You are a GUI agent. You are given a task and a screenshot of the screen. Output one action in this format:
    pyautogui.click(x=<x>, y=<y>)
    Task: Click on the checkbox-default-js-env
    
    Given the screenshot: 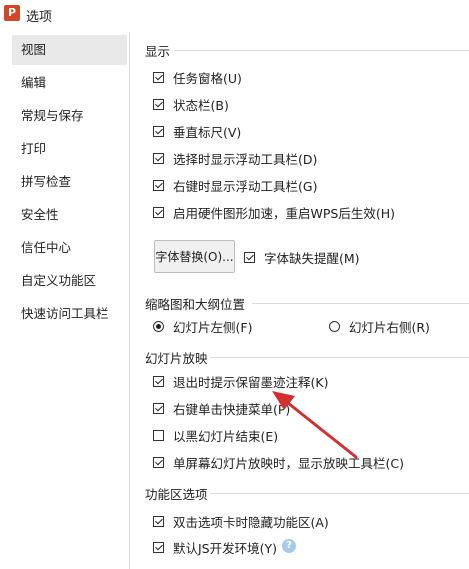 What is the action you would take?
    pyautogui.click(x=158, y=547)
    